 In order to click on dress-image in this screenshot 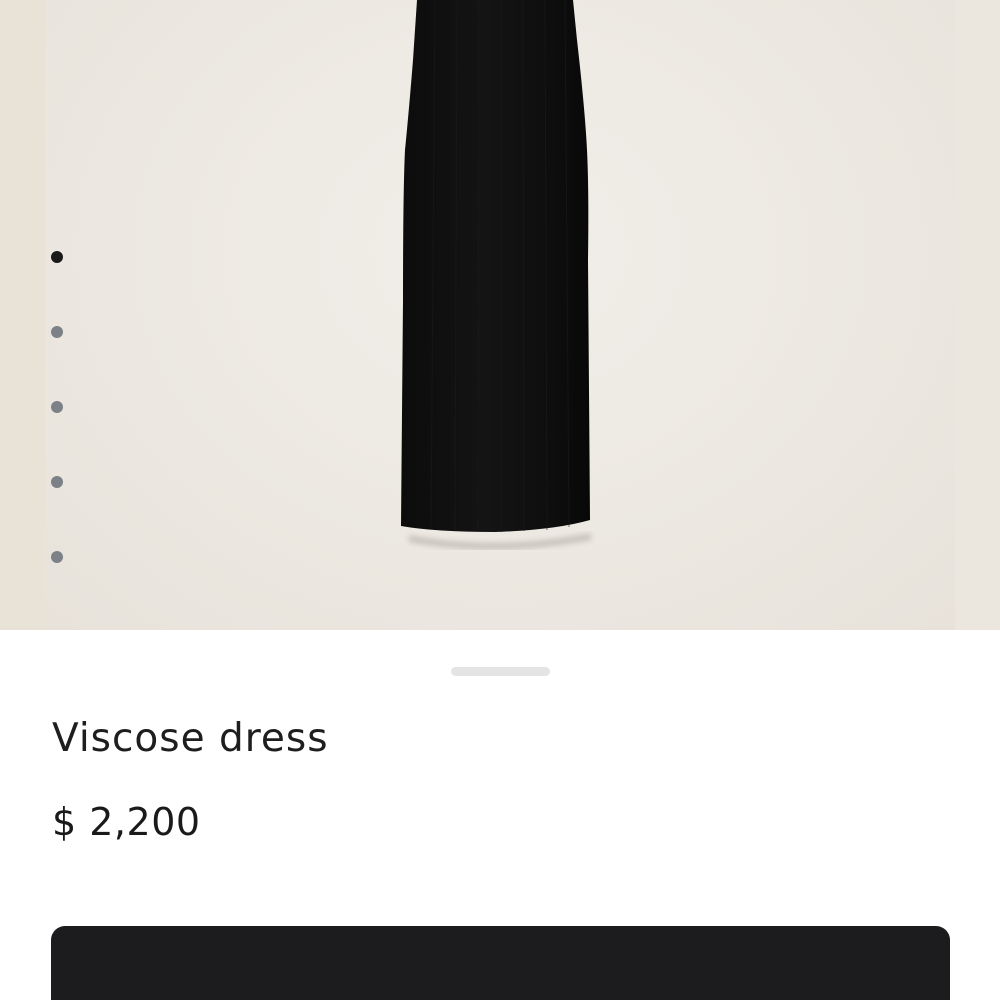, I will do `click(496, 275)`.